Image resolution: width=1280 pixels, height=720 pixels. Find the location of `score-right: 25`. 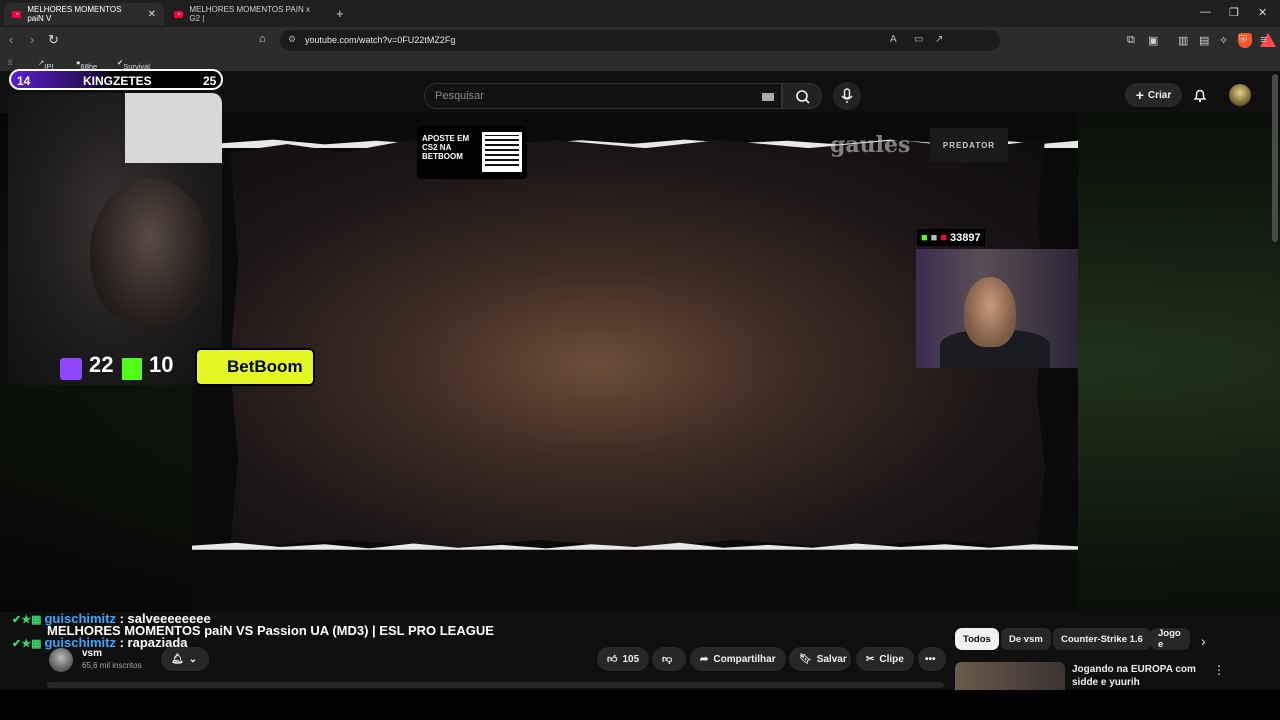

score-right: 25 is located at coordinates (210, 81).